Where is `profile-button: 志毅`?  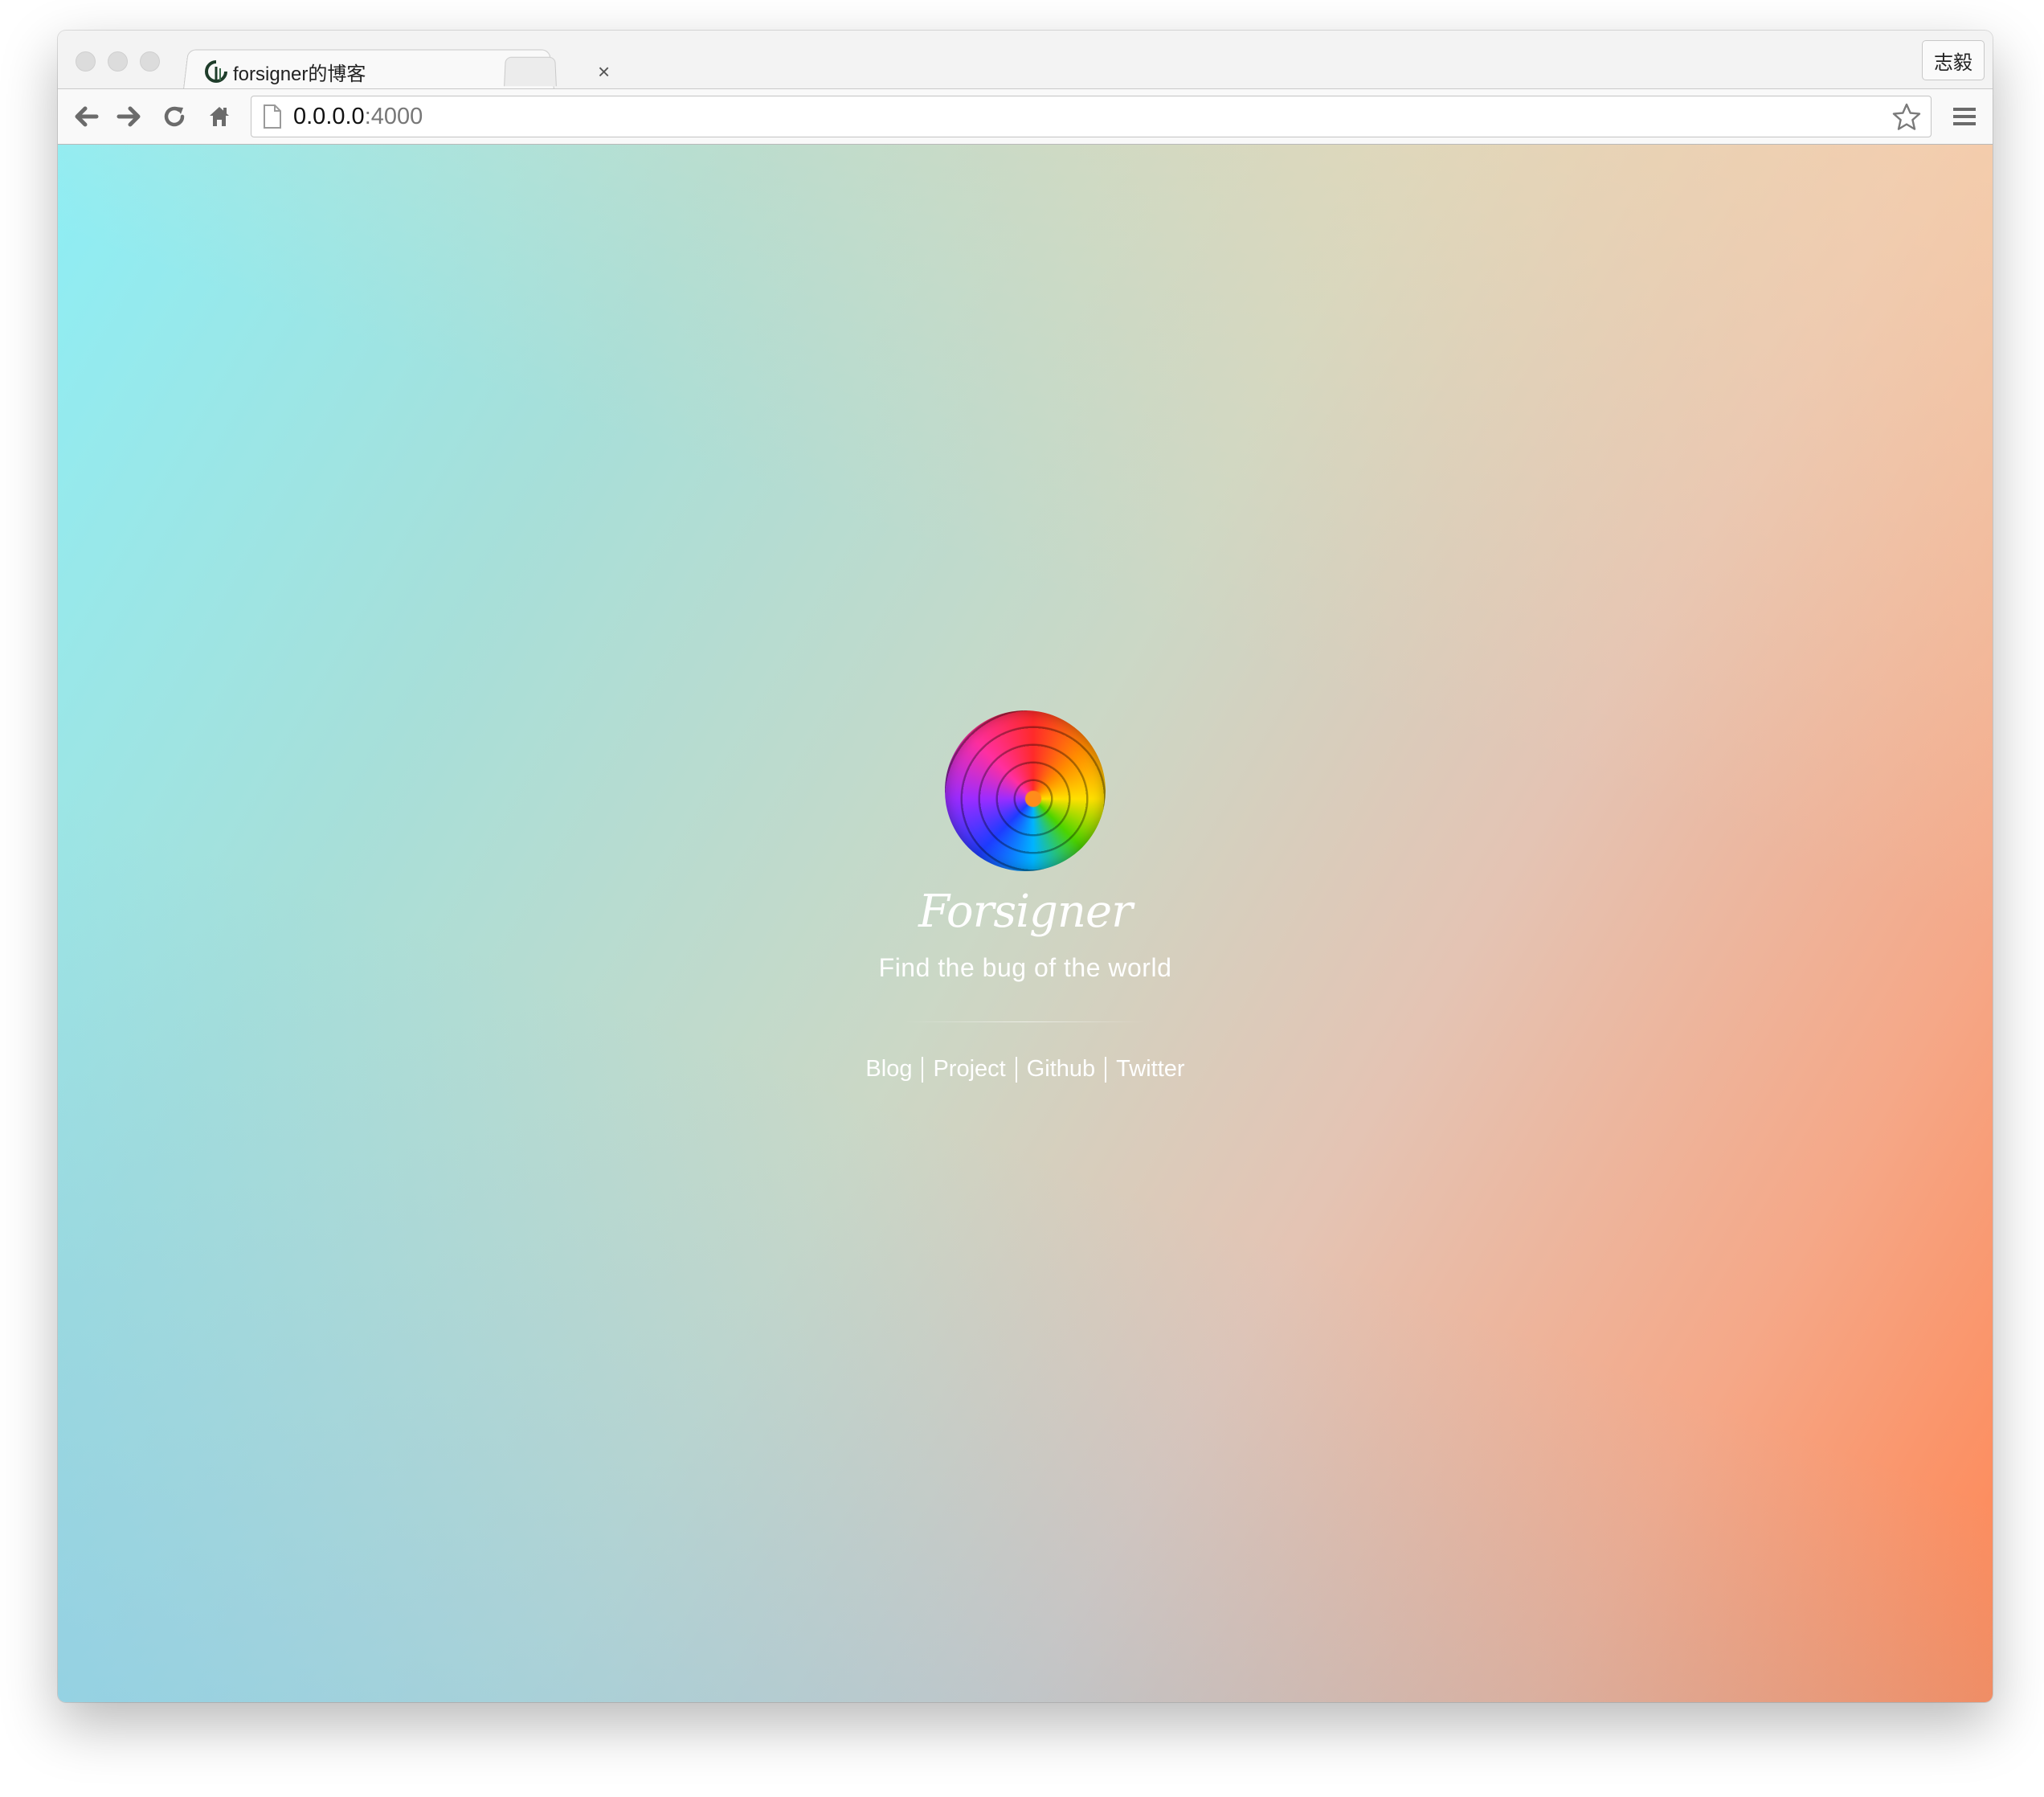
profile-button: 志毅 is located at coordinates (1953, 60).